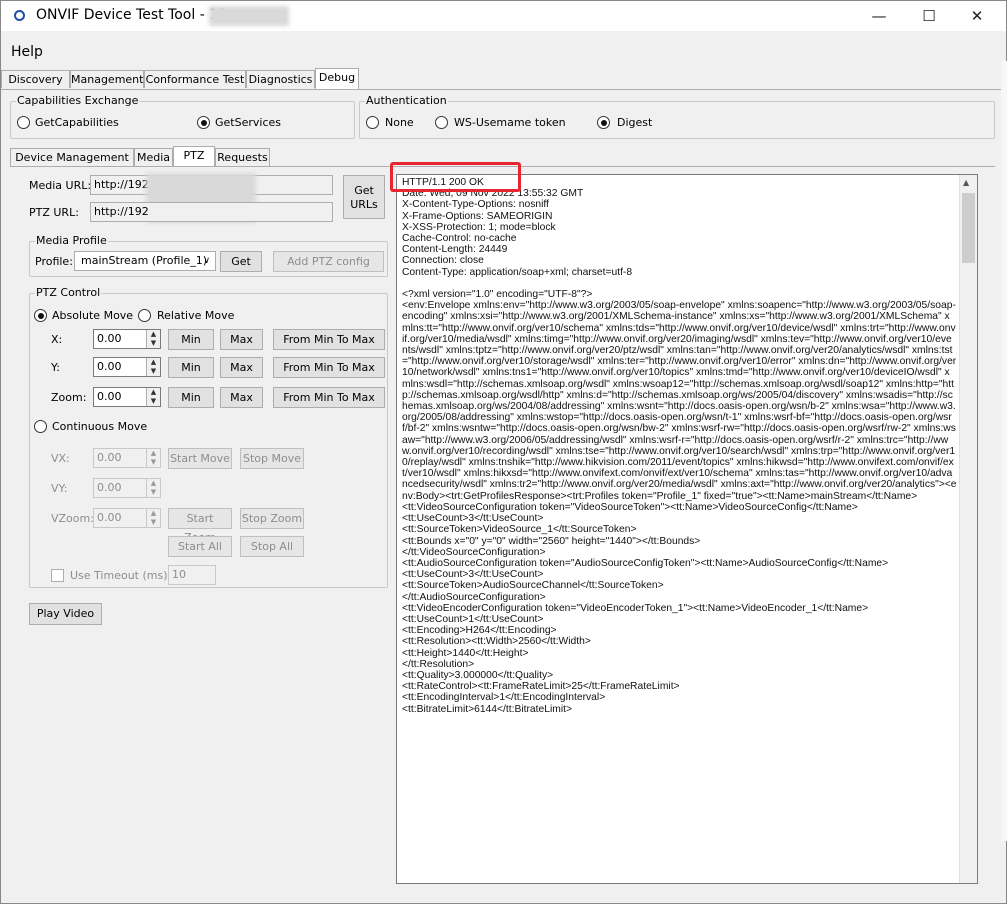 This screenshot has width=1007, height=904. I want to click on x-value: 0.00, so click(109, 338).